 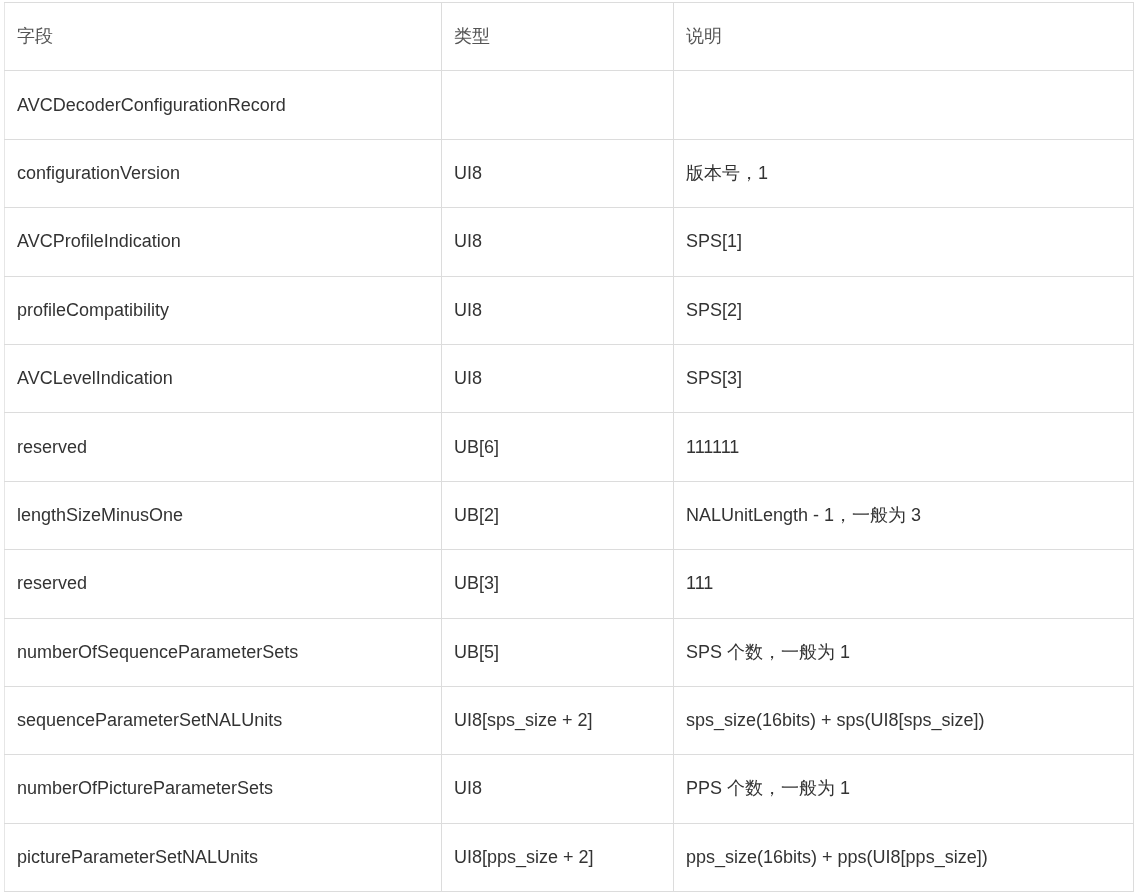 I want to click on table-cell: AVCDecoderConfigurationRecord, so click(x=223, y=105).